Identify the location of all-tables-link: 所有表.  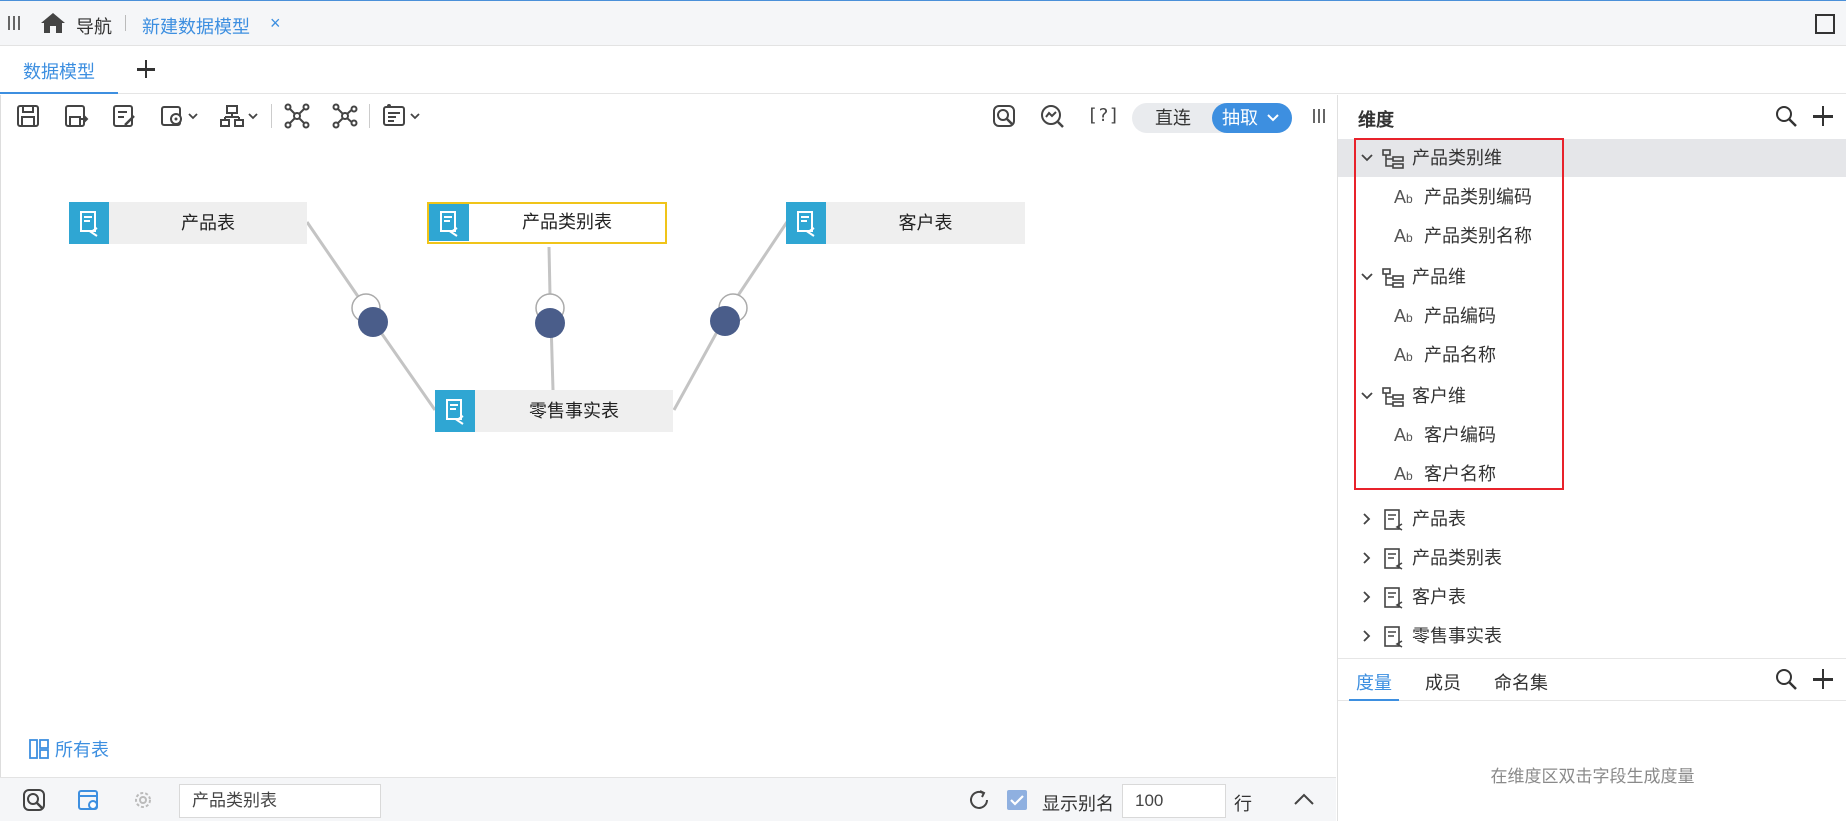
(69, 749).